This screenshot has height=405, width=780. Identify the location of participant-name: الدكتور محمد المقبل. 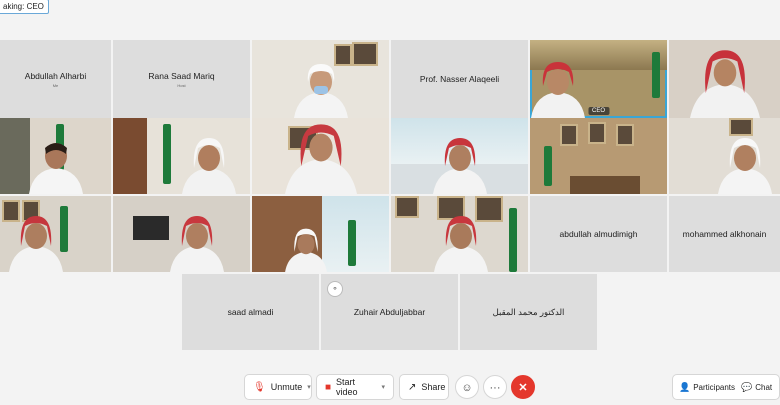
(528, 311).